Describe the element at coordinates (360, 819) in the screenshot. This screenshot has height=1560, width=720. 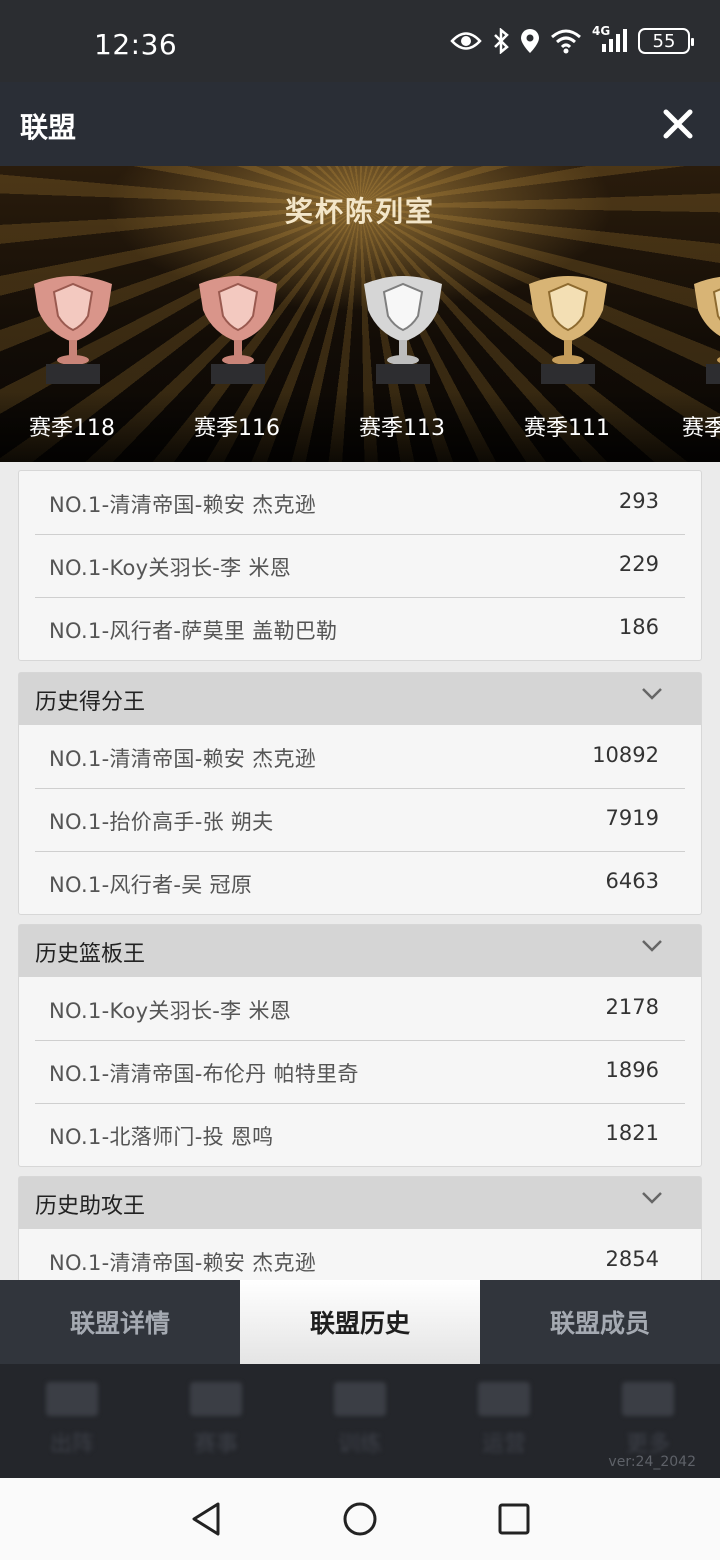
I see `list-item: NO.1-抬价高手-张 朔夫 7919` at that location.